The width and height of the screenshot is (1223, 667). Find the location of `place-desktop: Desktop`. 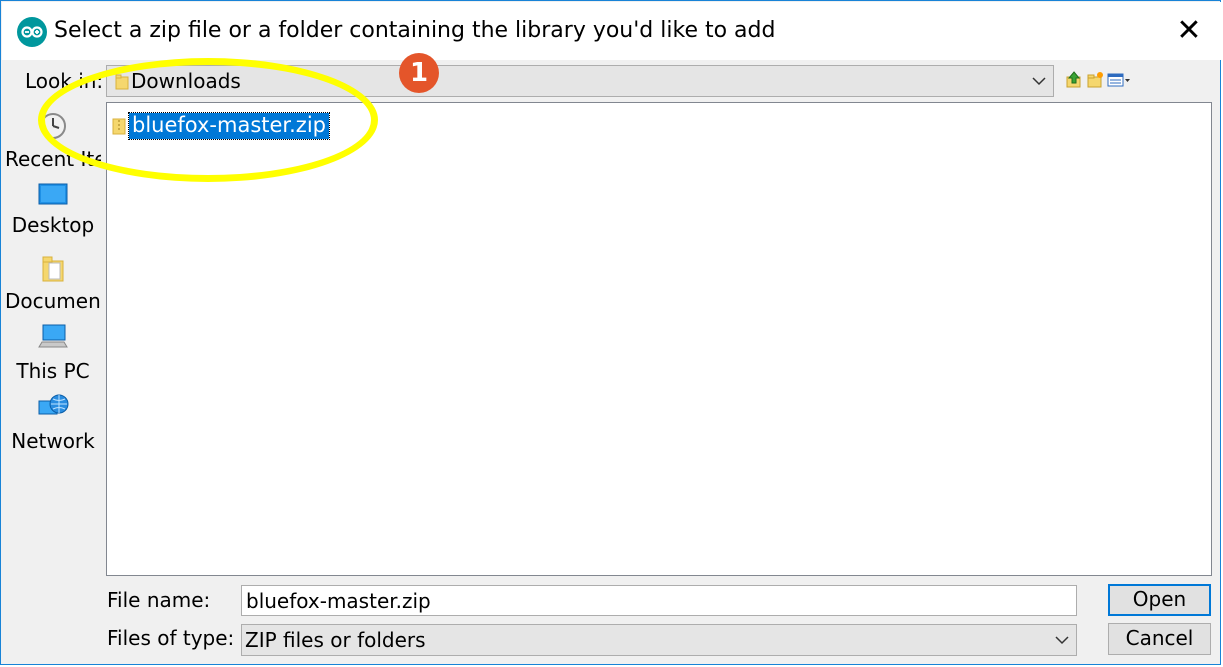

place-desktop: Desktop is located at coordinates (53, 210).